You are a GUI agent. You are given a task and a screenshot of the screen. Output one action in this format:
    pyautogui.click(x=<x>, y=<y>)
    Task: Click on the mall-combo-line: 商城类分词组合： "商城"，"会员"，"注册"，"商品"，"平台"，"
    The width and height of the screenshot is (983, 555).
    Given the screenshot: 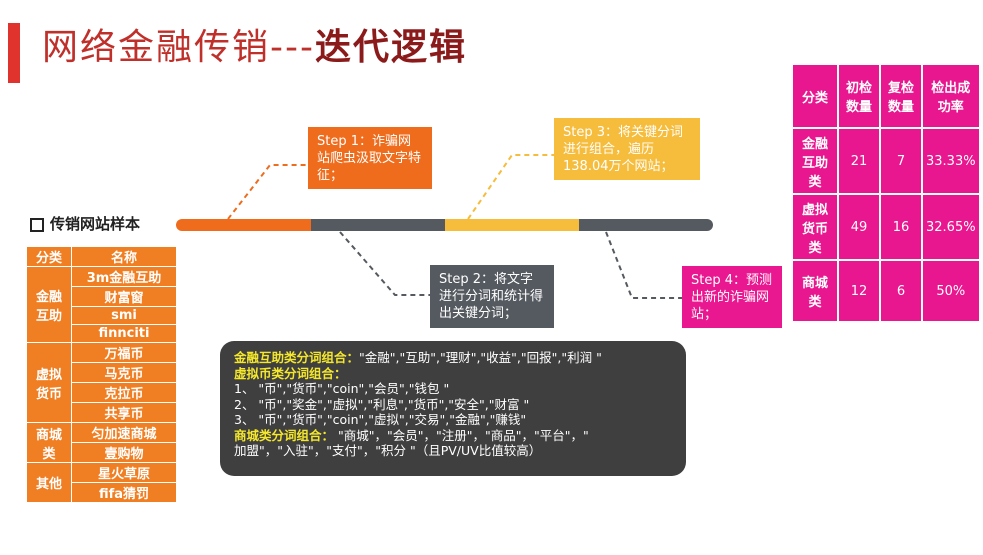 What is the action you would take?
    pyautogui.click(x=453, y=436)
    